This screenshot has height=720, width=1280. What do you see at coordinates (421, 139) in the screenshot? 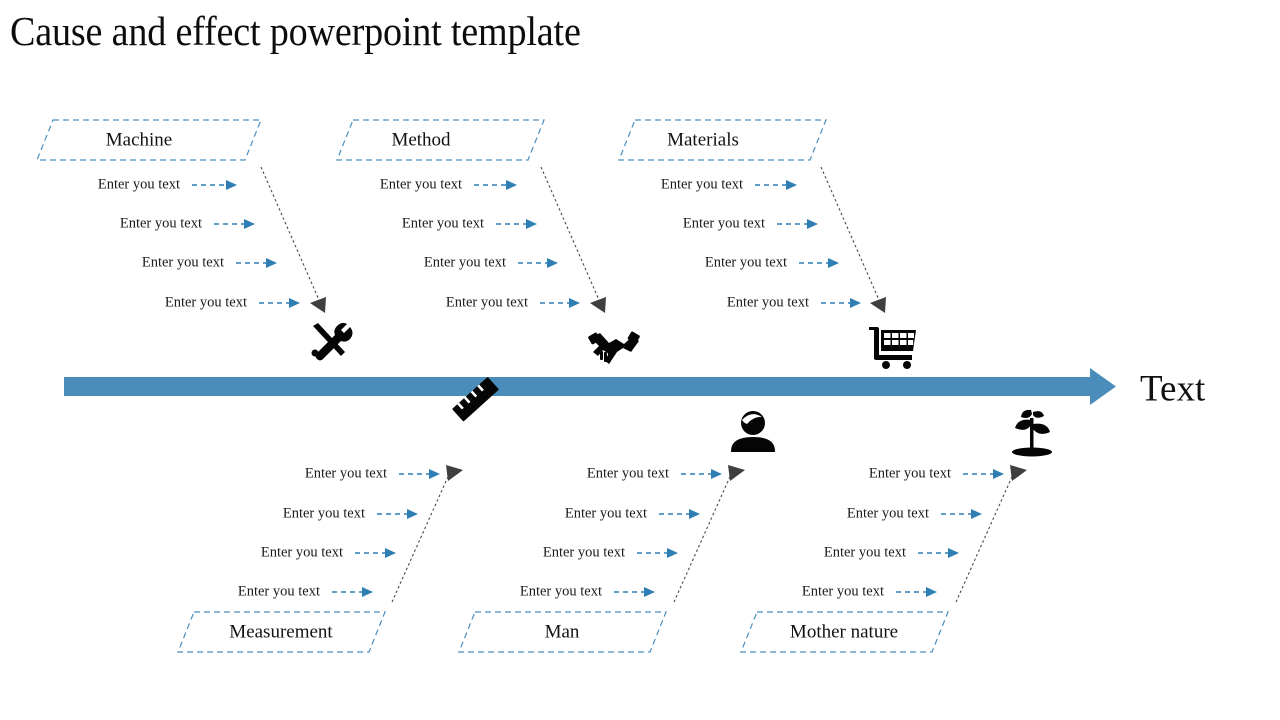
I see `category-method-label: Method` at bounding box center [421, 139].